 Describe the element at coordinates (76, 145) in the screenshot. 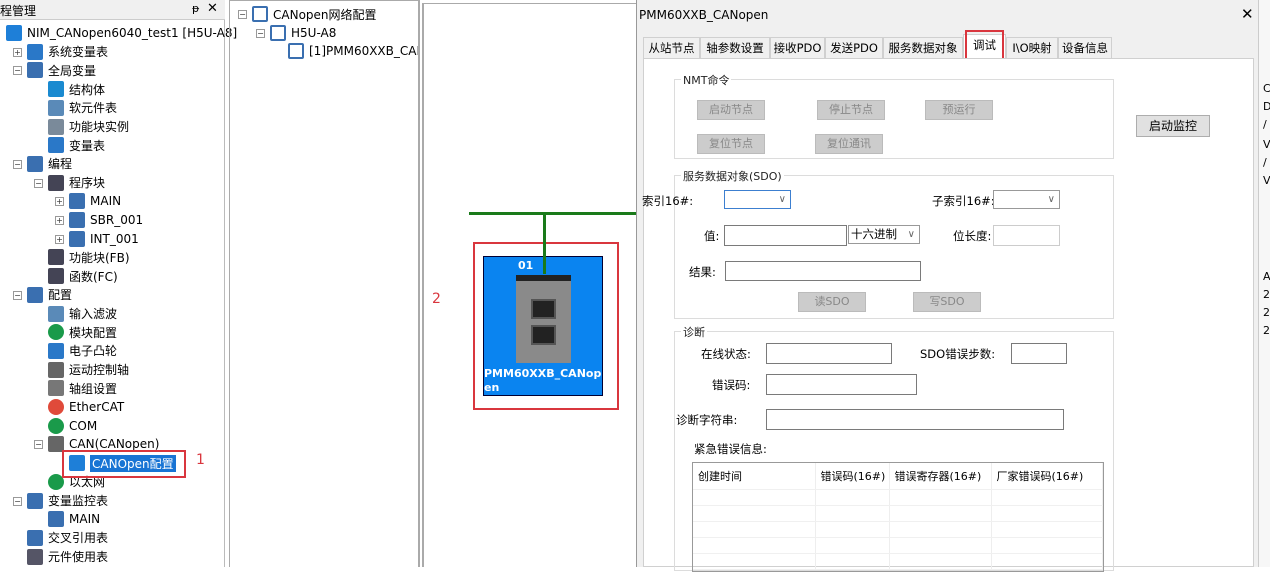

I see `tree-item: 变量表` at that location.